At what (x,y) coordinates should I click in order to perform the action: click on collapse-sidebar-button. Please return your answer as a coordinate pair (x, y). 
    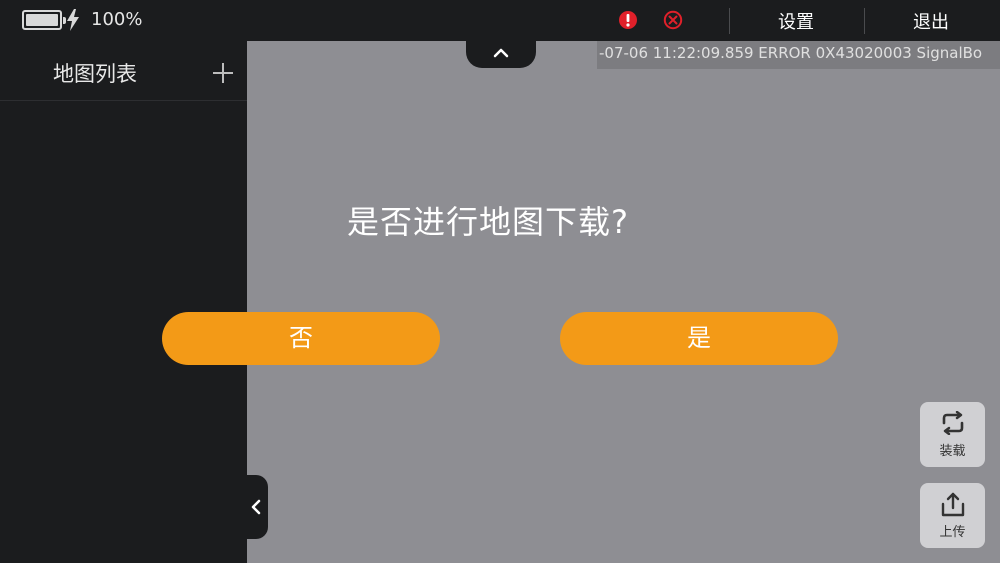
    Looking at the image, I should click on (257, 507).